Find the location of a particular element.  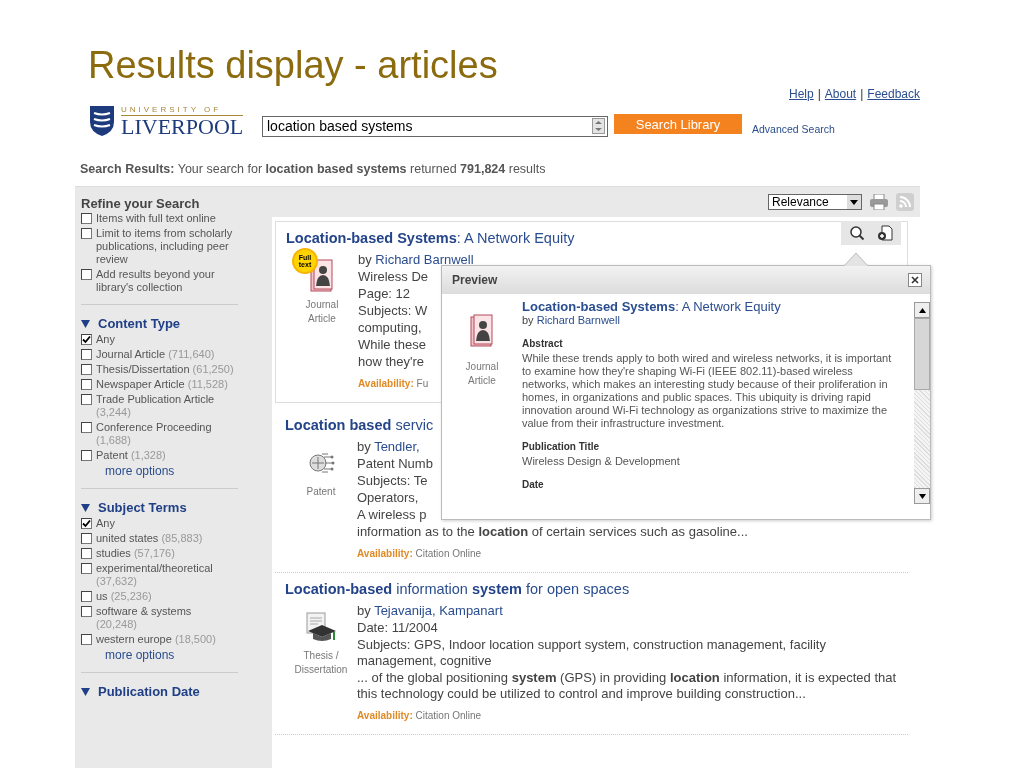

logo-subtitle: UNIVERSITY OF is located at coordinates (172, 109).